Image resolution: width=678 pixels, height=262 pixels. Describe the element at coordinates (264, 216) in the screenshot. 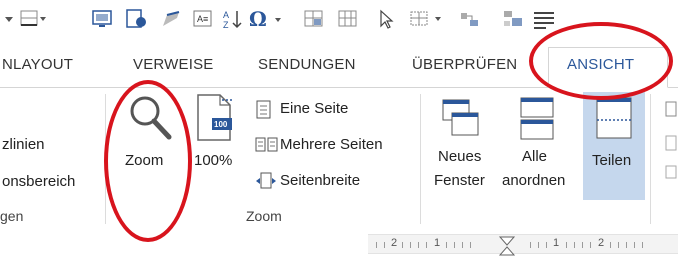

I see `group-label-zoom: Zoom` at that location.